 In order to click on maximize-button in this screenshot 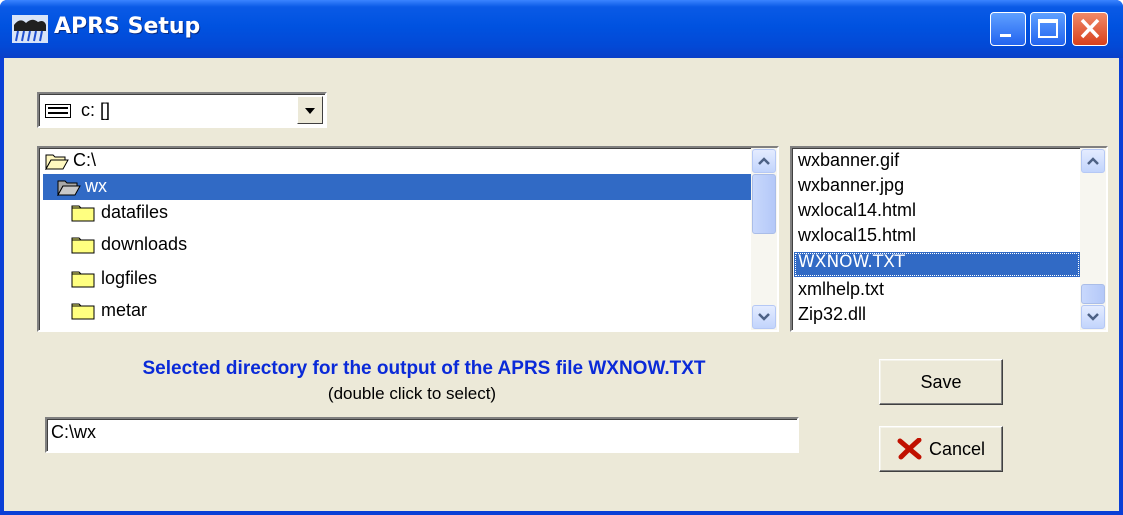, I will do `click(1048, 29)`.